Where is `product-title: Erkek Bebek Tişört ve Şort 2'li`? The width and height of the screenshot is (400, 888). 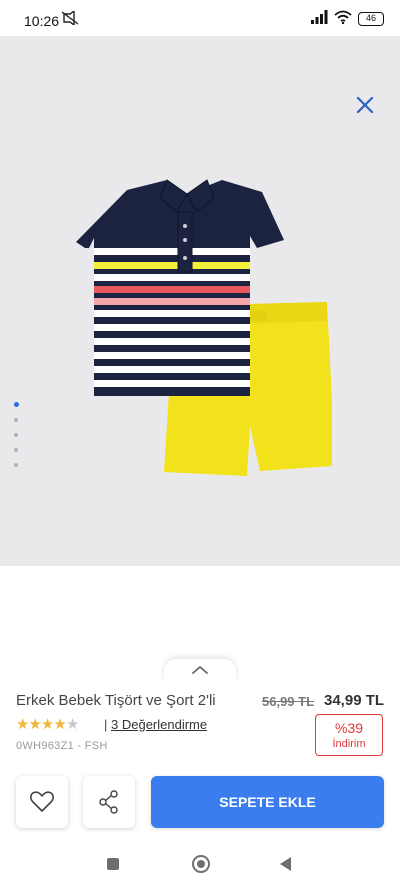 product-title: Erkek Bebek Tişört ve Şort 2'li is located at coordinates (116, 700).